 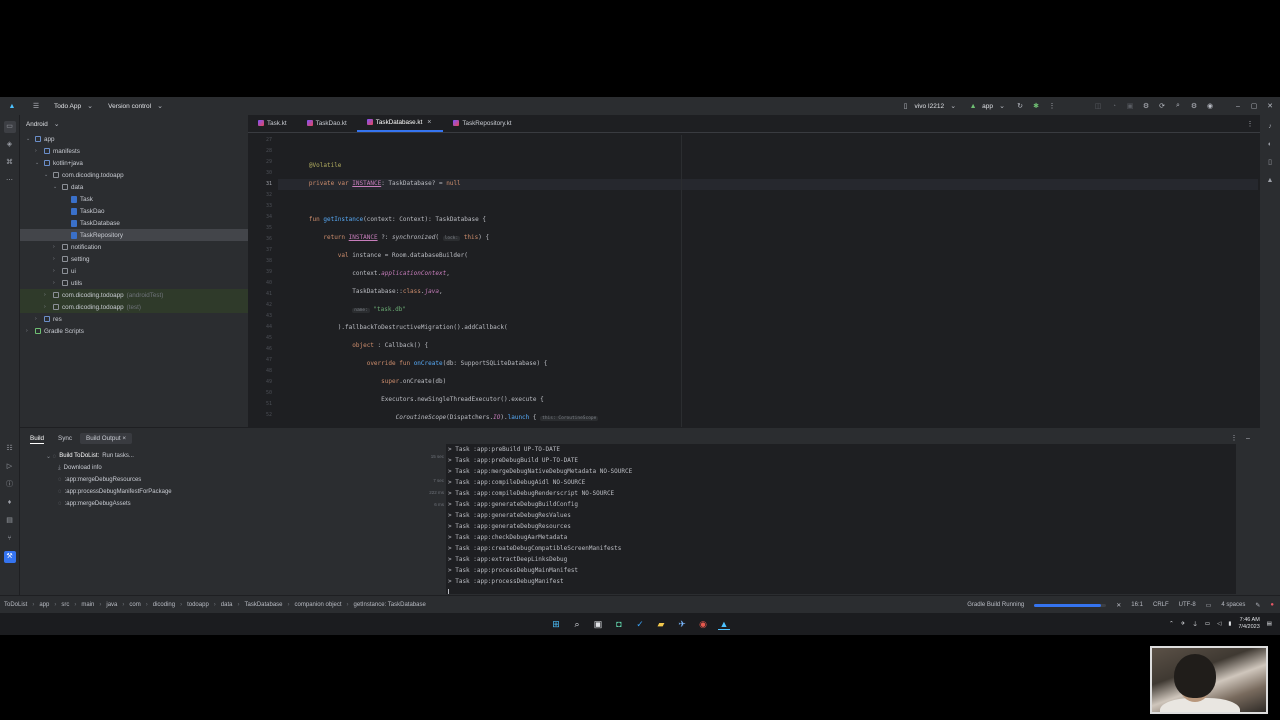 I want to click on notifications-icon: ♪, so click(x=1270, y=127).